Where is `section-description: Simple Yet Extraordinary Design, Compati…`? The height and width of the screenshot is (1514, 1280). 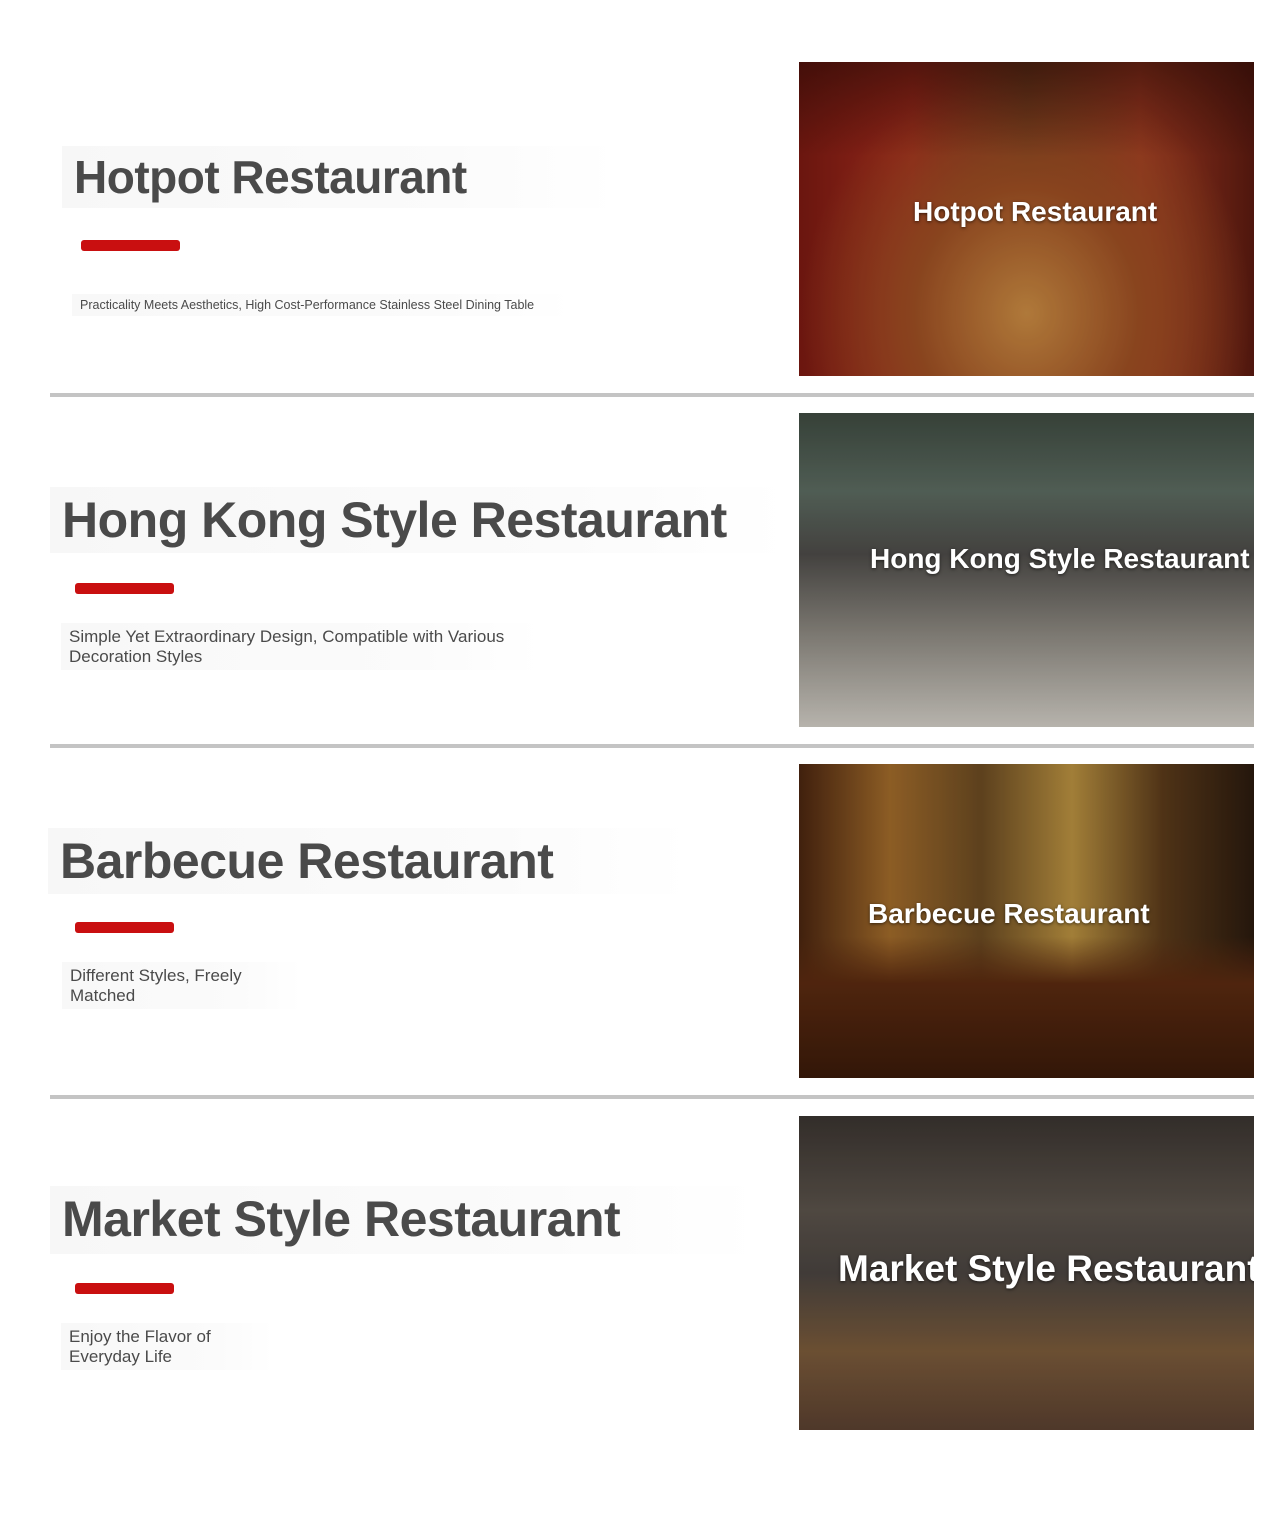
section-description: Simple Yet Extraordinary Design, Compati… is located at coordinates (287, 646).